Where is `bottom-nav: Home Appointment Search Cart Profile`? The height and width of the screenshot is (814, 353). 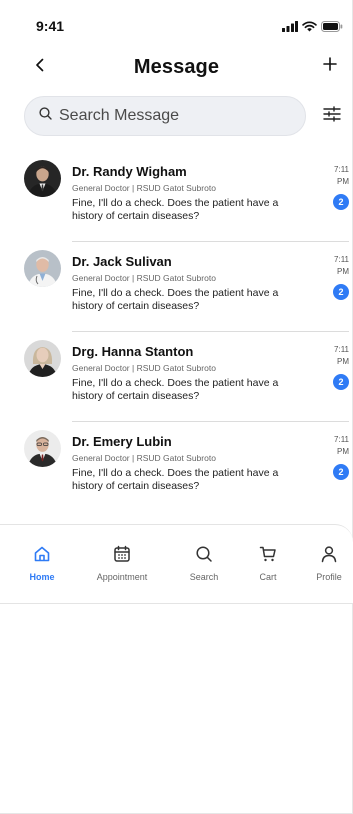
bottom-nav: Home Appointment Search Cart Profile is located at coordinates (176, 564).